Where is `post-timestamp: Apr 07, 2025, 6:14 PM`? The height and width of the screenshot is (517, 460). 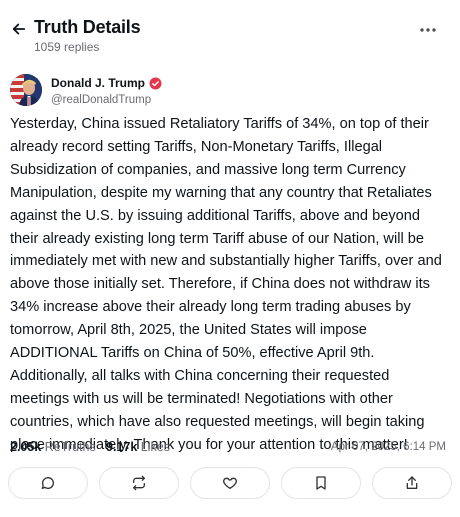 post-timestamp: Apr 07, 2025, 6:14 PM is located at coordinates (388, 447).